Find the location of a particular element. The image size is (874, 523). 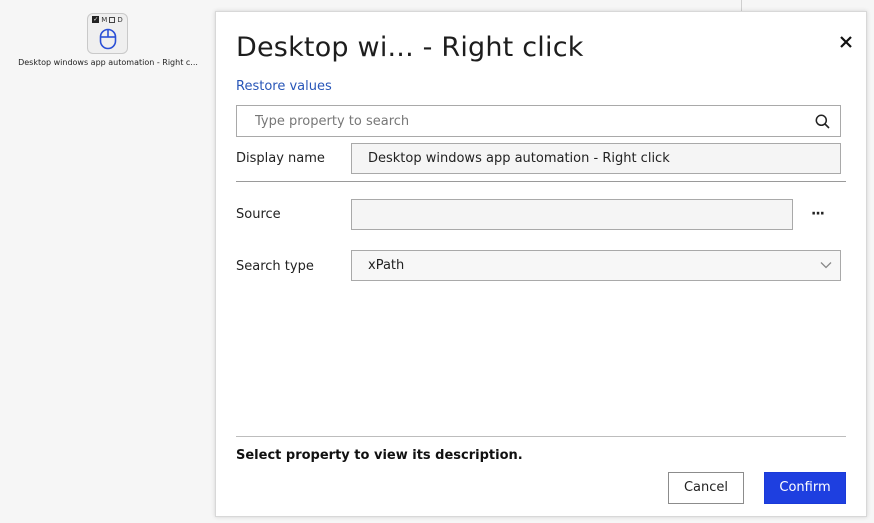

source-field is located at coordinates (572, 214).